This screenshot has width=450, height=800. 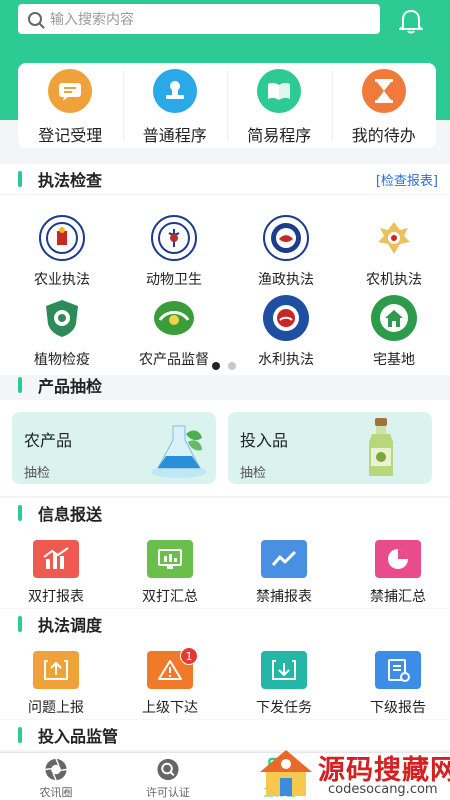 I want to click on report-label: 禁捕汇总, so click(x=398, y=597).